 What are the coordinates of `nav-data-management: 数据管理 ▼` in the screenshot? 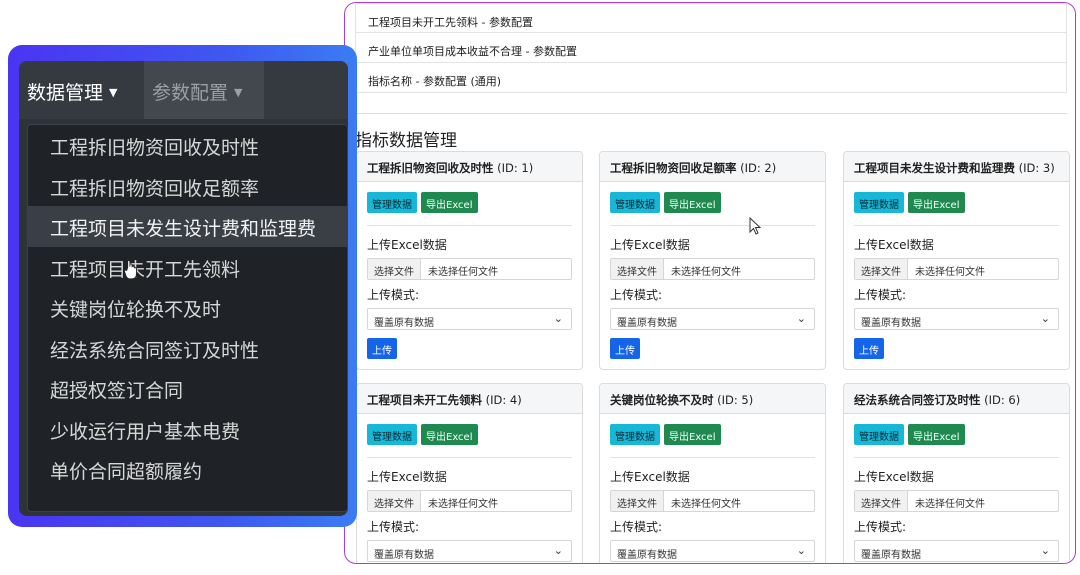 It's located at (87, 90).